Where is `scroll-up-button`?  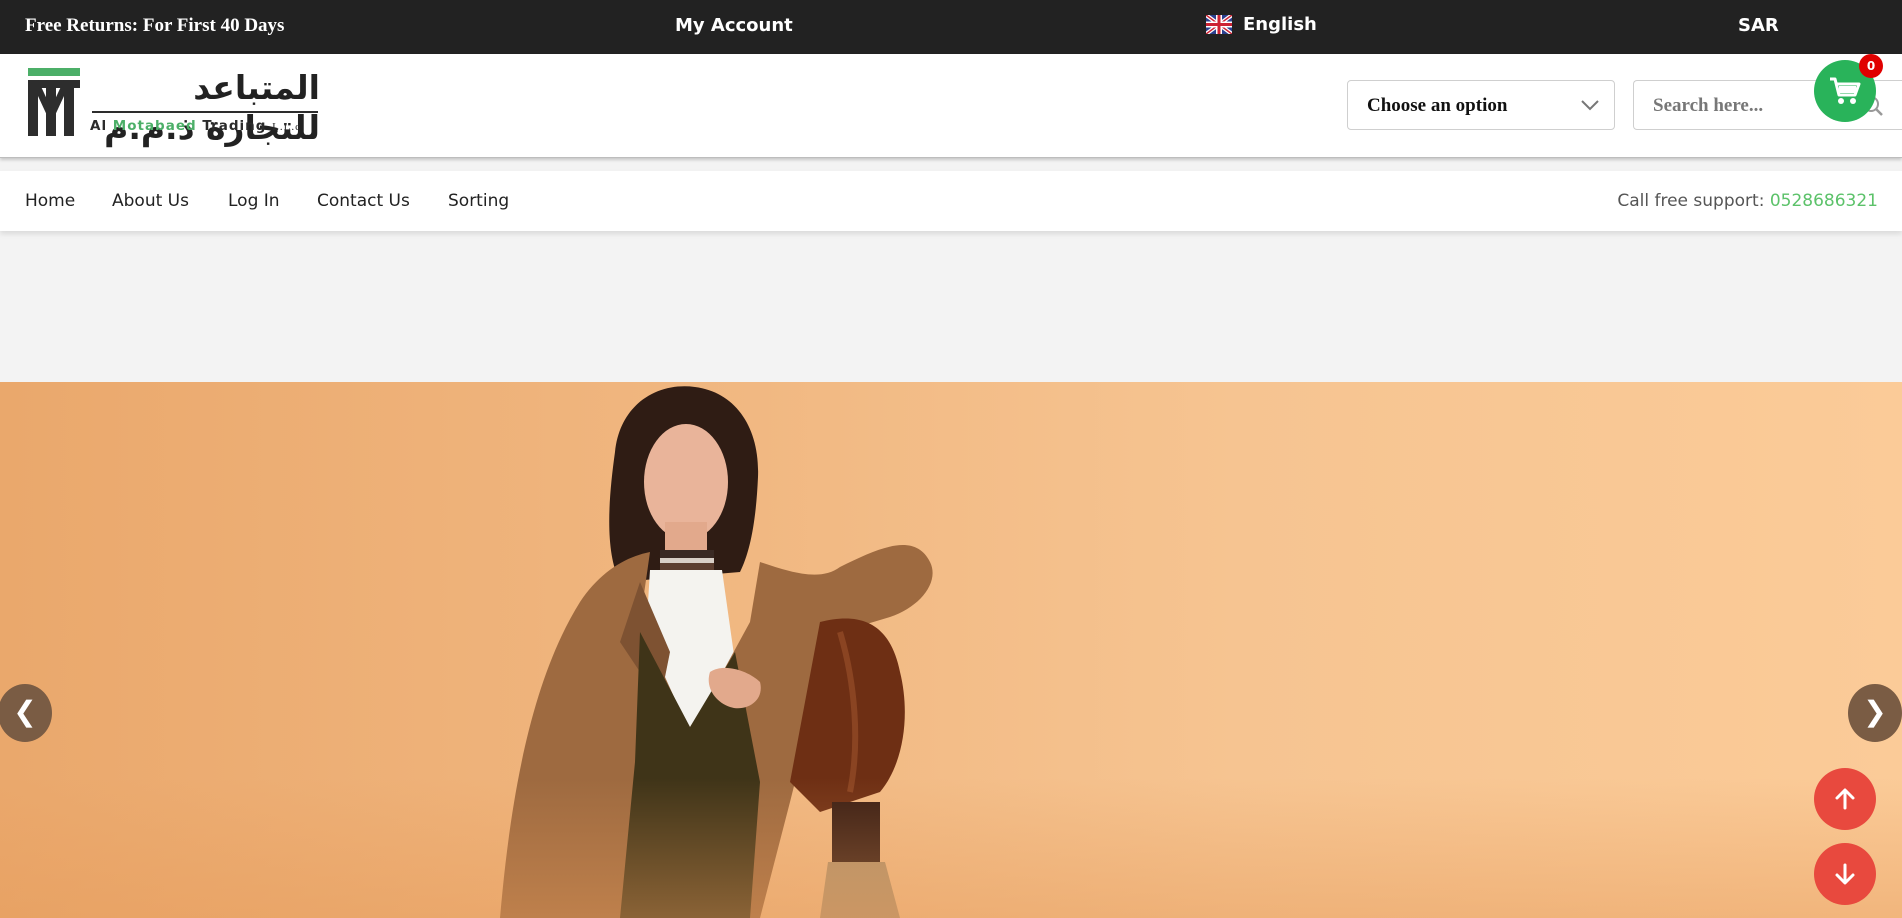 scroll-up-button is located at coordinates (1845, 799).